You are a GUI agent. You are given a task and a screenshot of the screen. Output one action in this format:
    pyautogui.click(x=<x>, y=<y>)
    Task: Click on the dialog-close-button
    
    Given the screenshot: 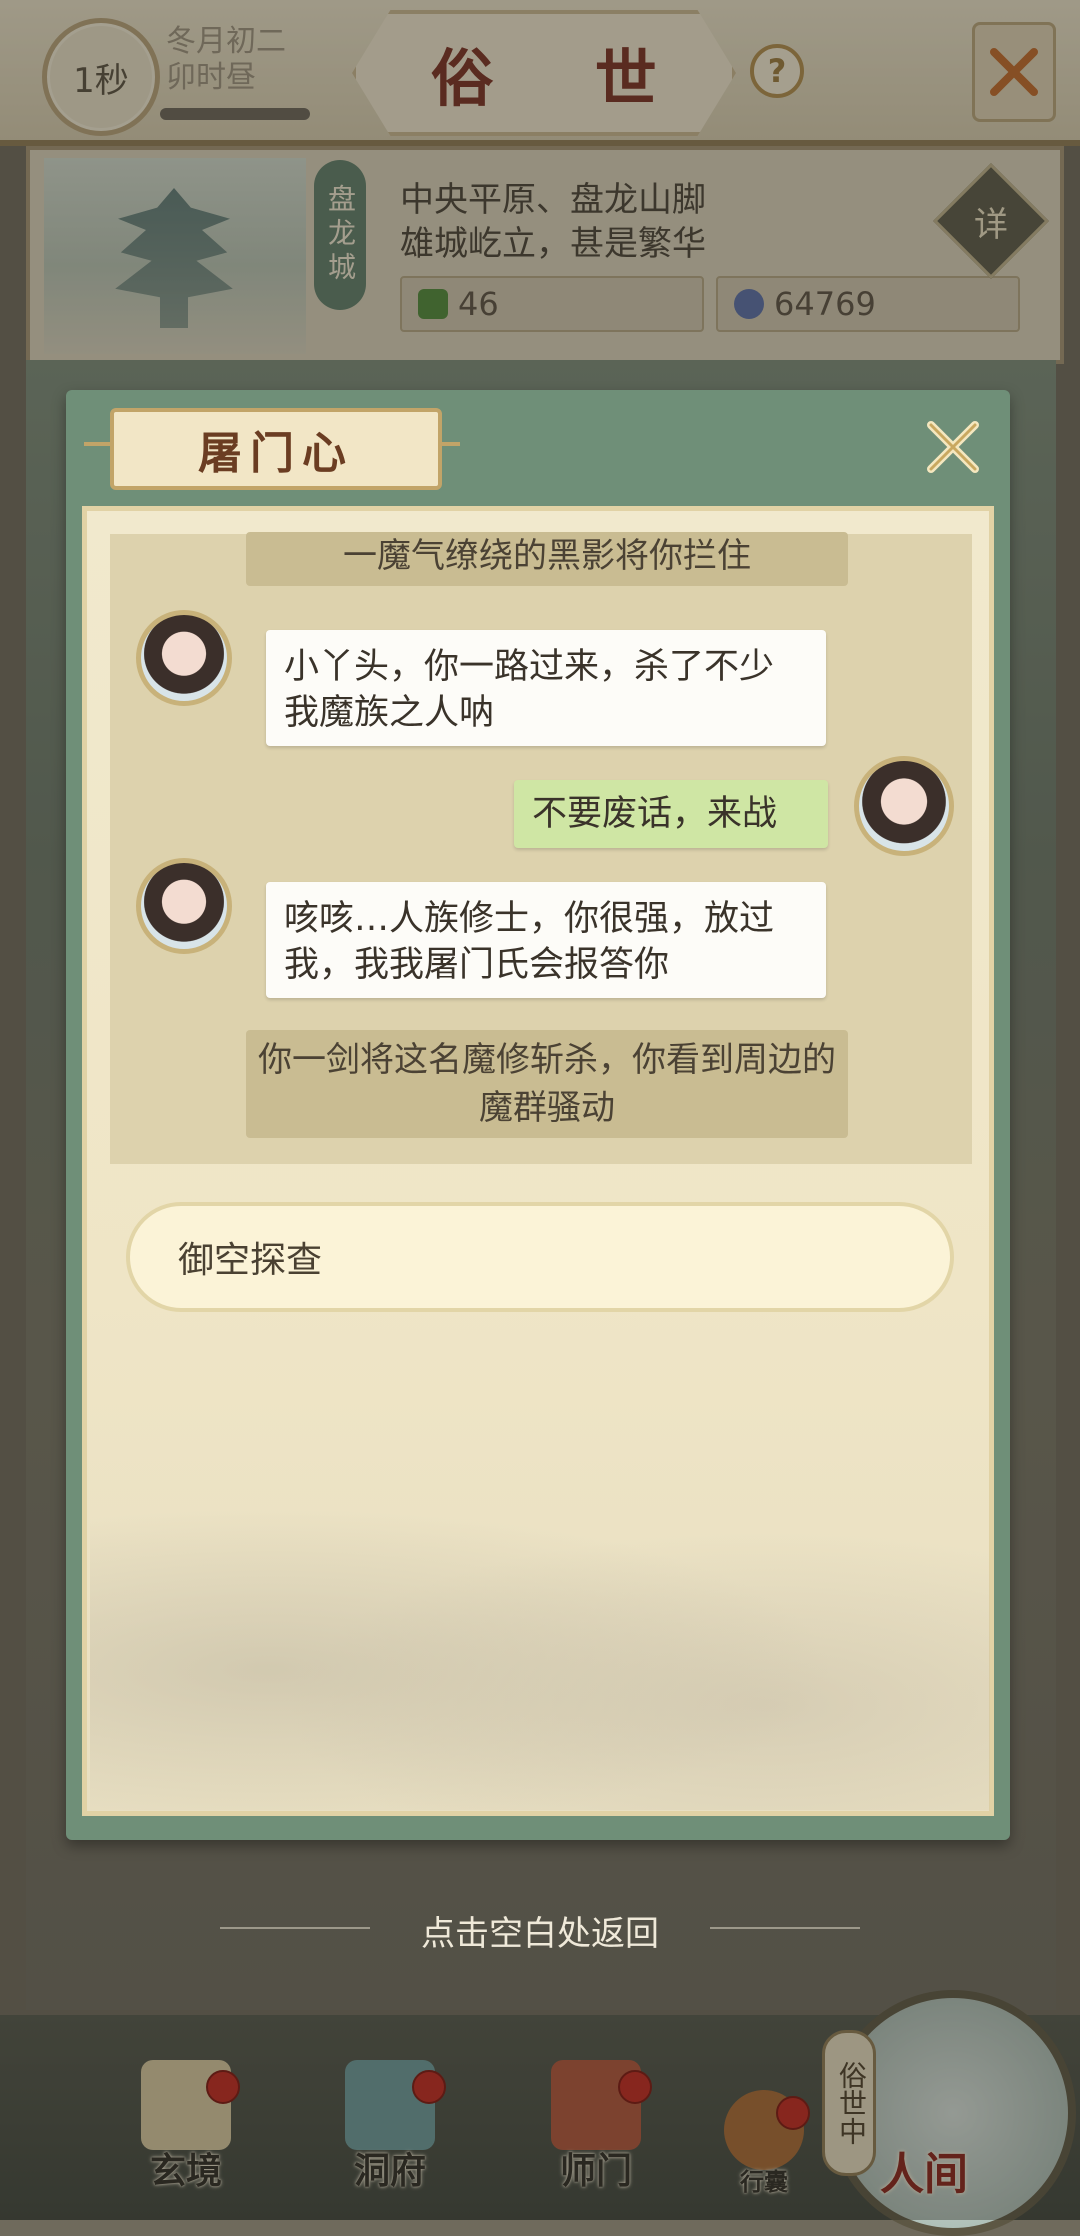 What is the action you would take?
    pyautogui.click(x=953, y=447)
    